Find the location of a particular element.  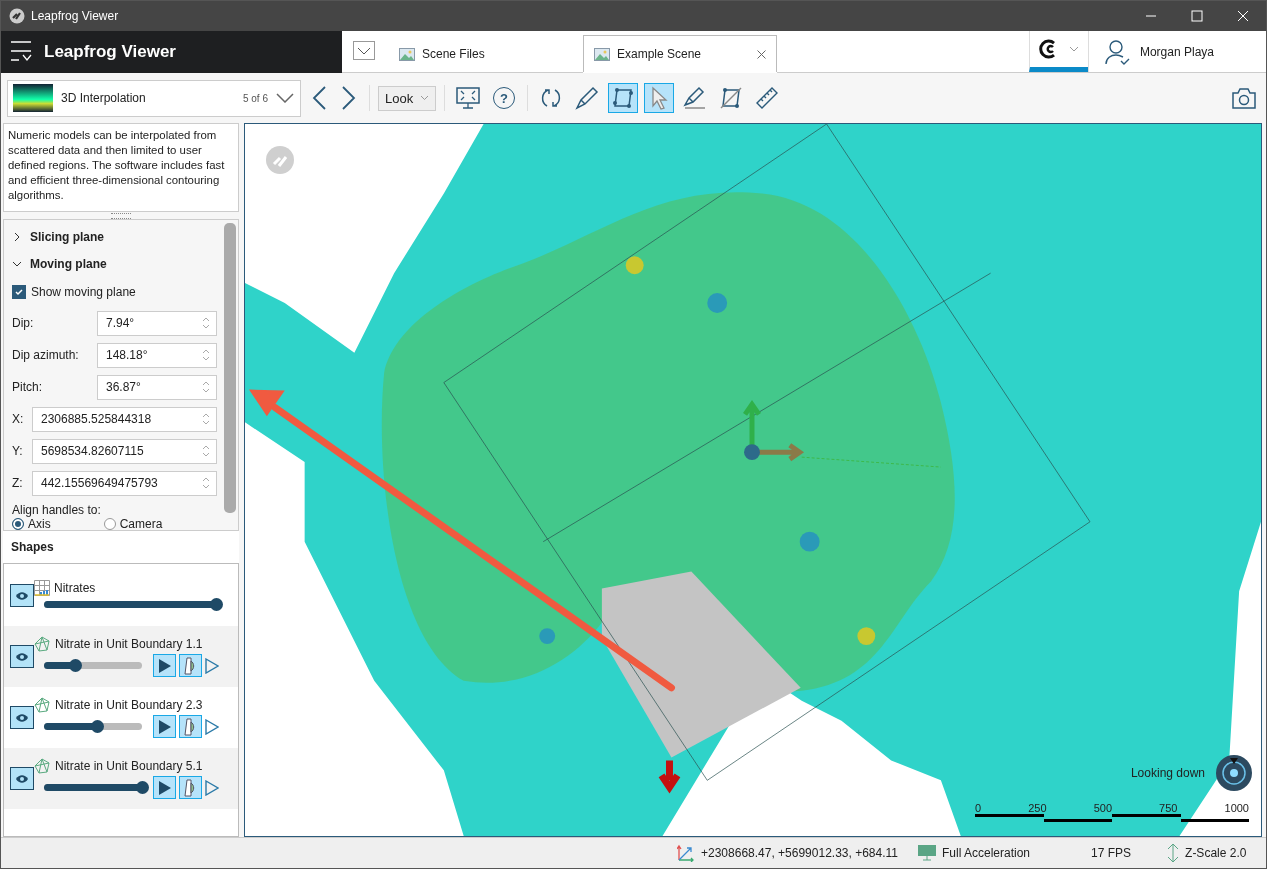

maximize-icon is located at coordinates (1197, 16).